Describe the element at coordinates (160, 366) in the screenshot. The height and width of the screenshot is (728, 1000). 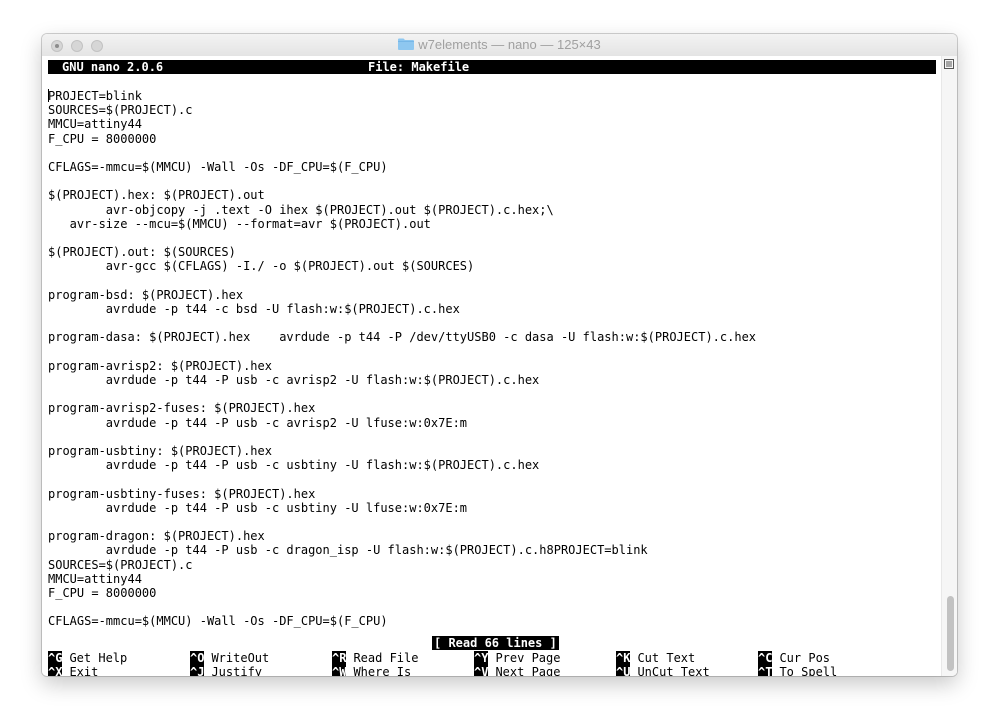
I see `editor-line: program-avrisp2: $(PROJECT).hex` at that location.